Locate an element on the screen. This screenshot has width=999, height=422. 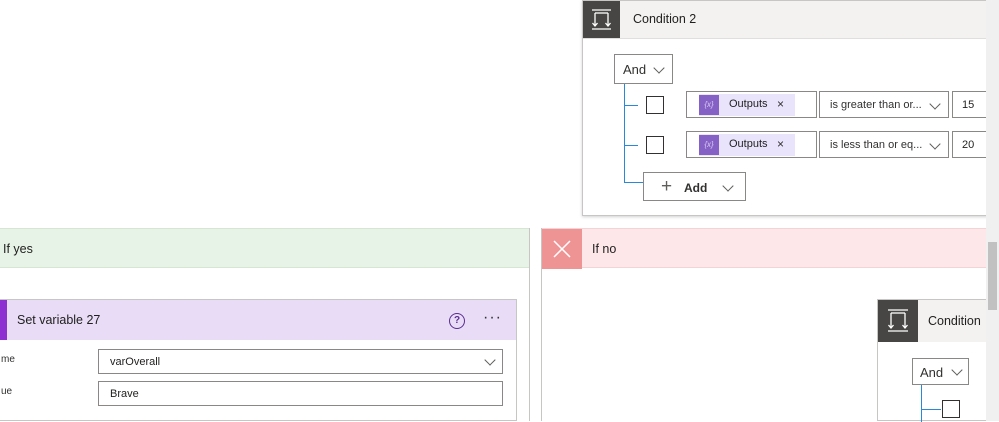
condition-title: Condition 2 is located at coordinates (665, 19).